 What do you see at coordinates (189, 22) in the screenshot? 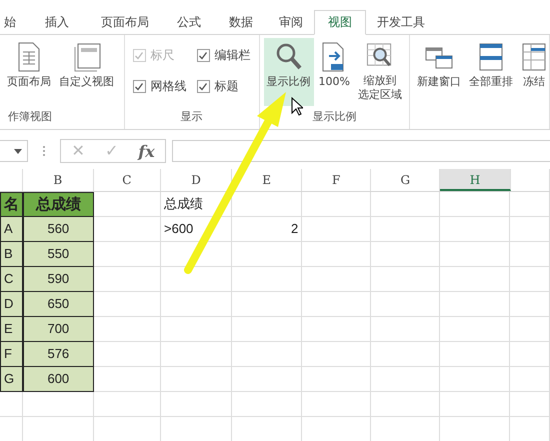
I see `ribbon-tab: 公式` at bounding box center [189, 22].